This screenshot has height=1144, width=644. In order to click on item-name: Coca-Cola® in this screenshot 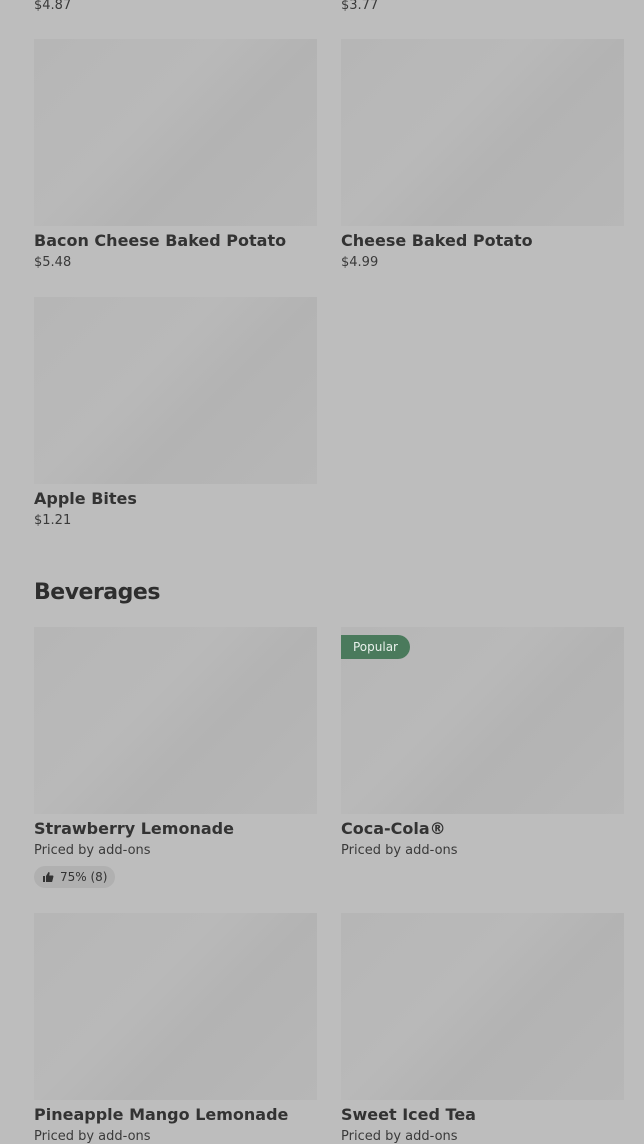, I will do `click(393, 828)`.